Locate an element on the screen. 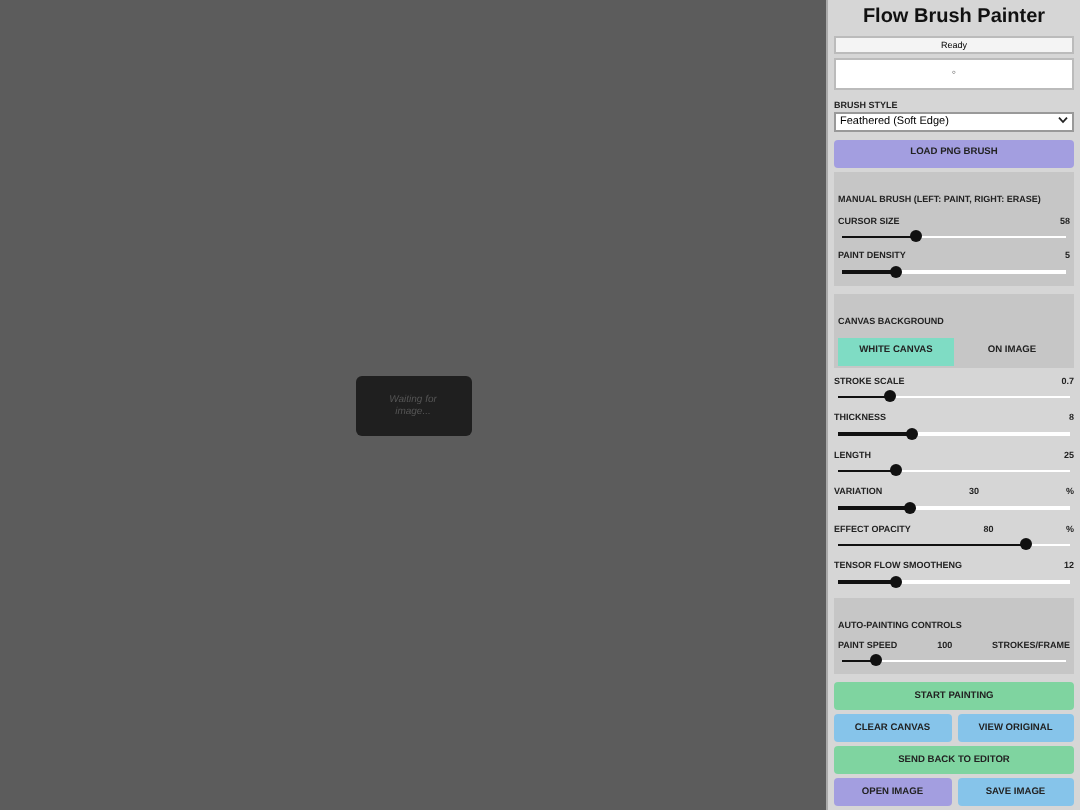 The width and height of the screenshot is (1080, 810). panel-title: Flow Brush Painter is located at coordinates (954, 17).